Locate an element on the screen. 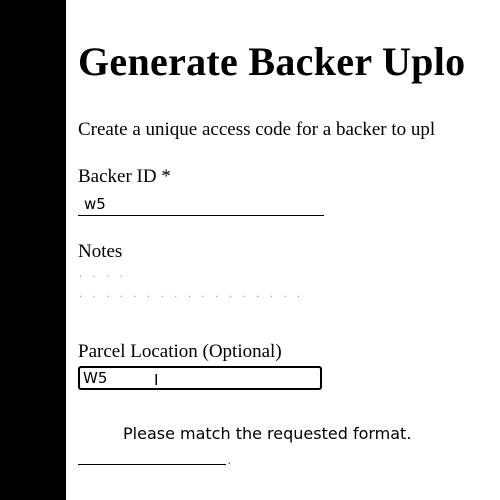  notes-placeholder-line-2: · · · · · · · · · · · · · · · · · is located at coordinates (190, 296).